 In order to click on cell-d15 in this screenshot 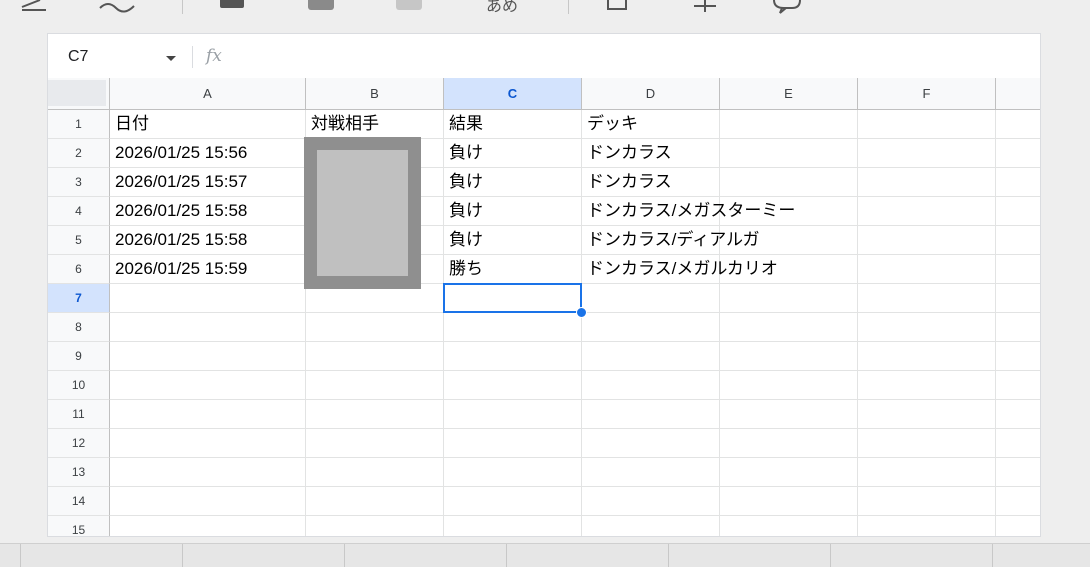, I will do `click(651, 526)`.